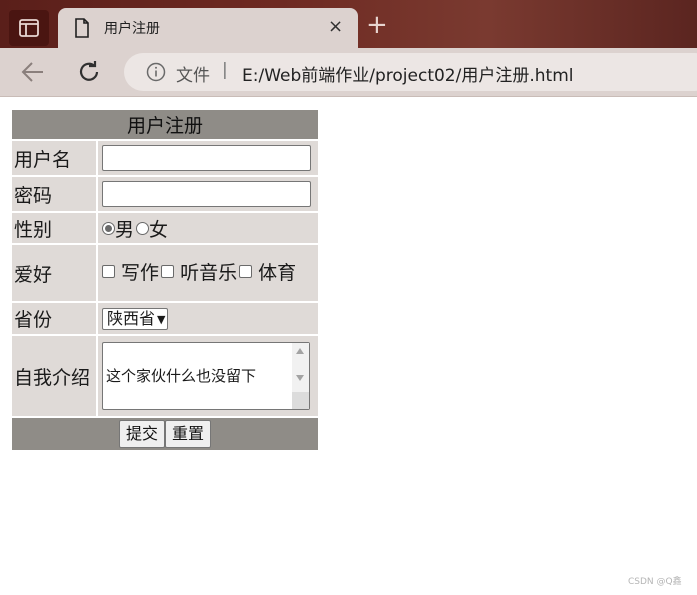  I want to click on address-bar: 文件 | E:/Web前端作业/project02/用户注册.html, so click(410, 72).